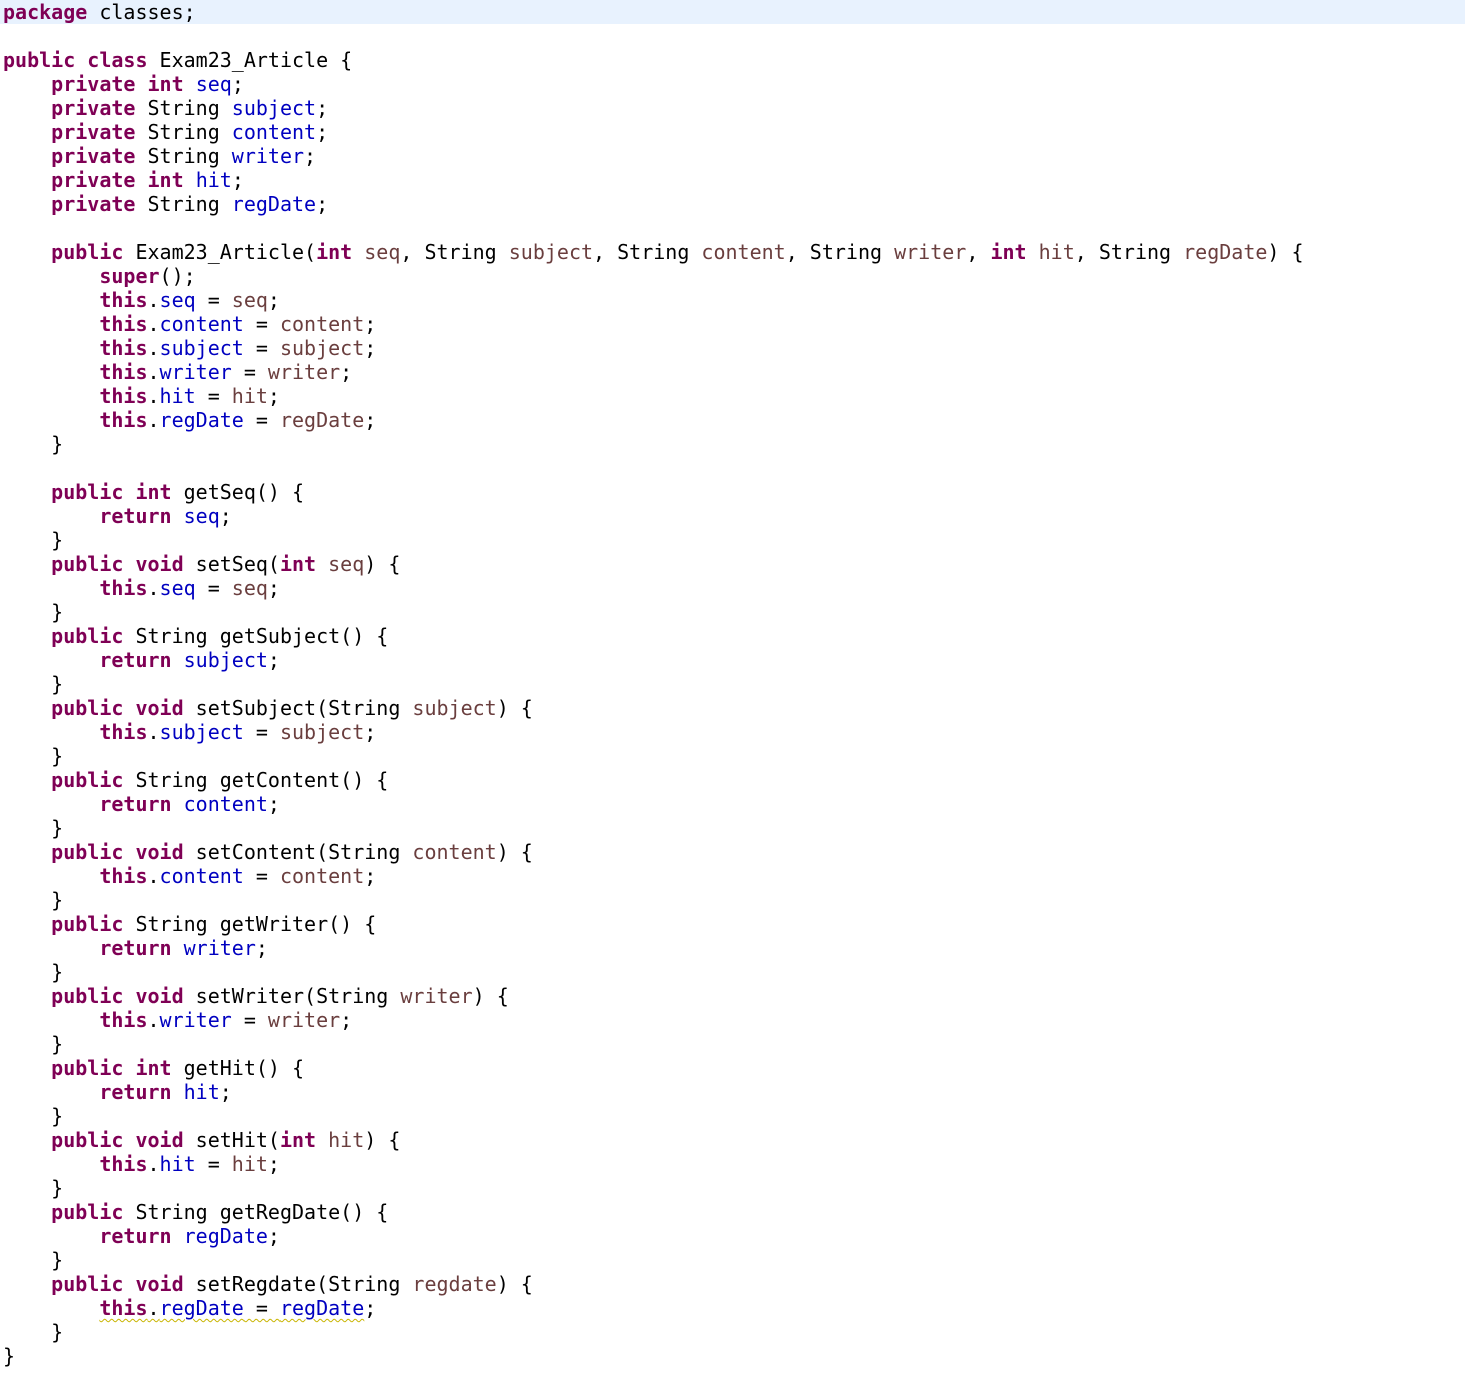 The image size is (1465, 1392). I want to click on code-line: public void setHit(int hit) {, so click(732, 1140).